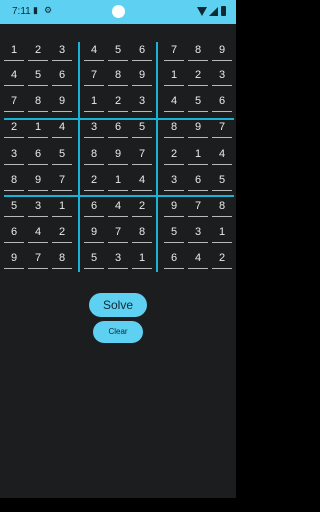  I want to click on sim-card-icon: ▮, so click(35, 10).